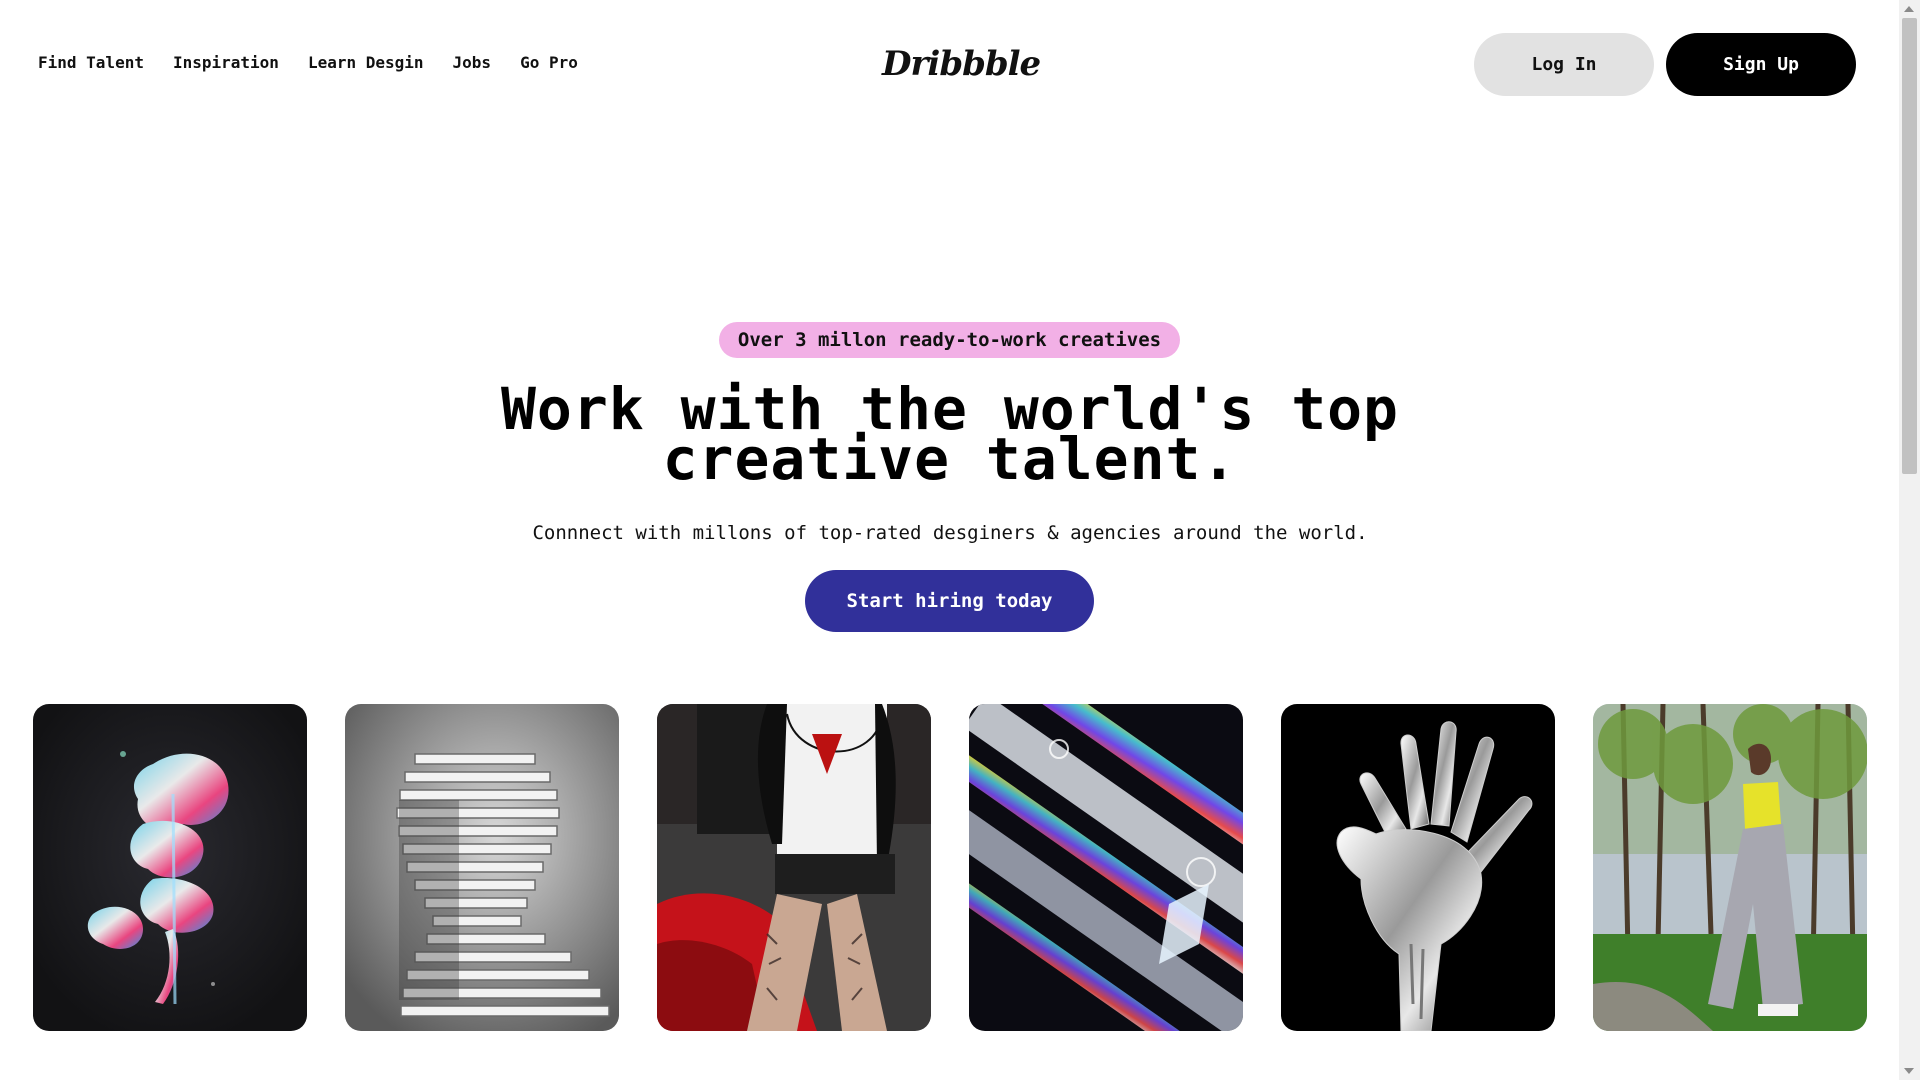  I want to click on tattooed-woman-on-car-image, so click(794, 867).